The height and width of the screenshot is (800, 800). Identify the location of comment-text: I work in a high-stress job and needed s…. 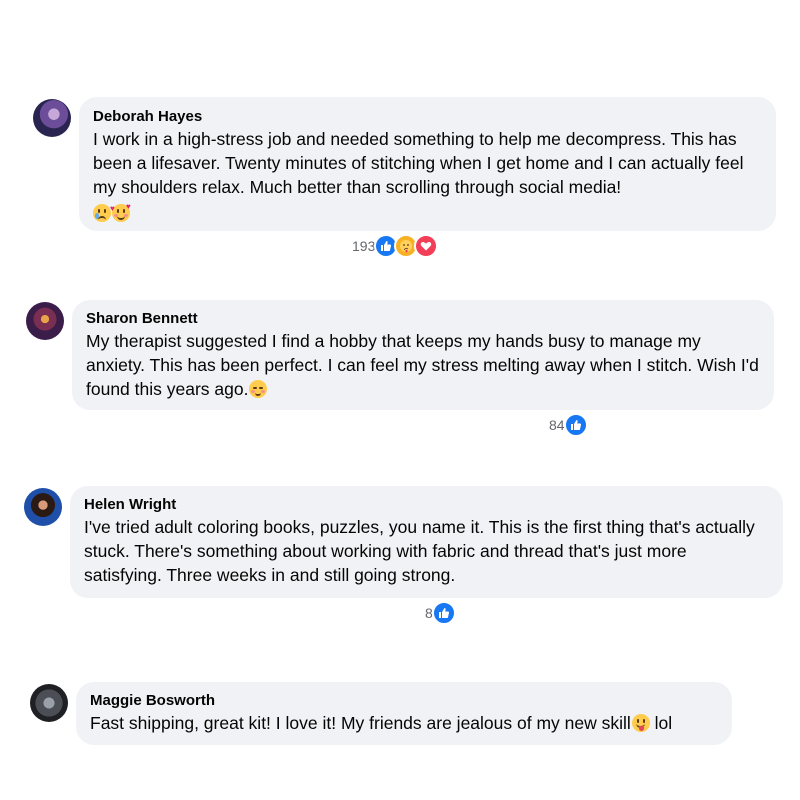
(418, 163).